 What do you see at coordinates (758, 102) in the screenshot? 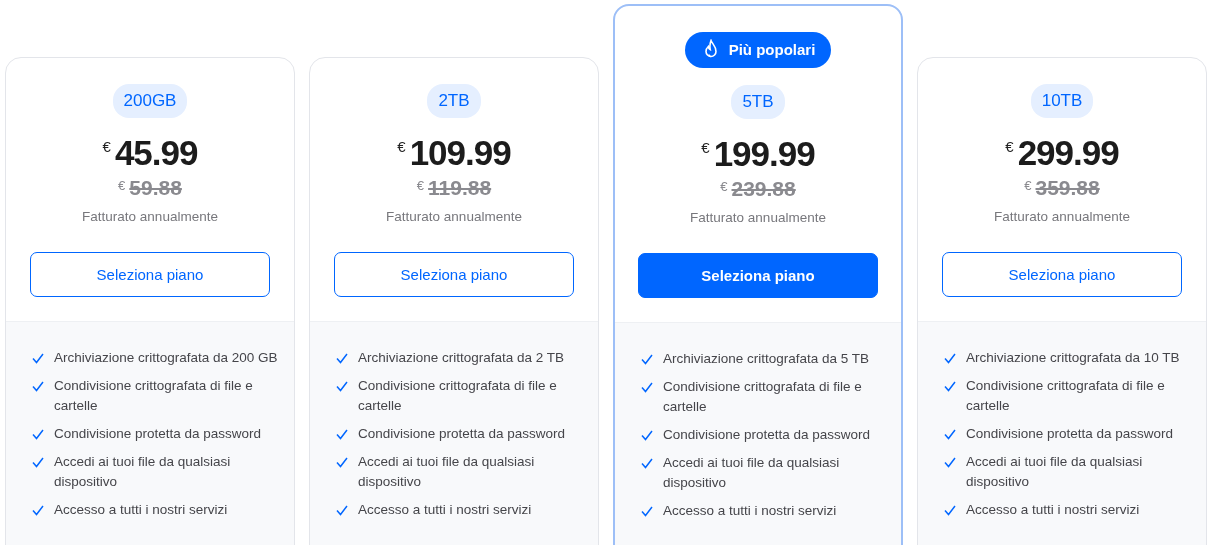
I see `storage-size-label: 5TB` at bounding box center [758, 102].